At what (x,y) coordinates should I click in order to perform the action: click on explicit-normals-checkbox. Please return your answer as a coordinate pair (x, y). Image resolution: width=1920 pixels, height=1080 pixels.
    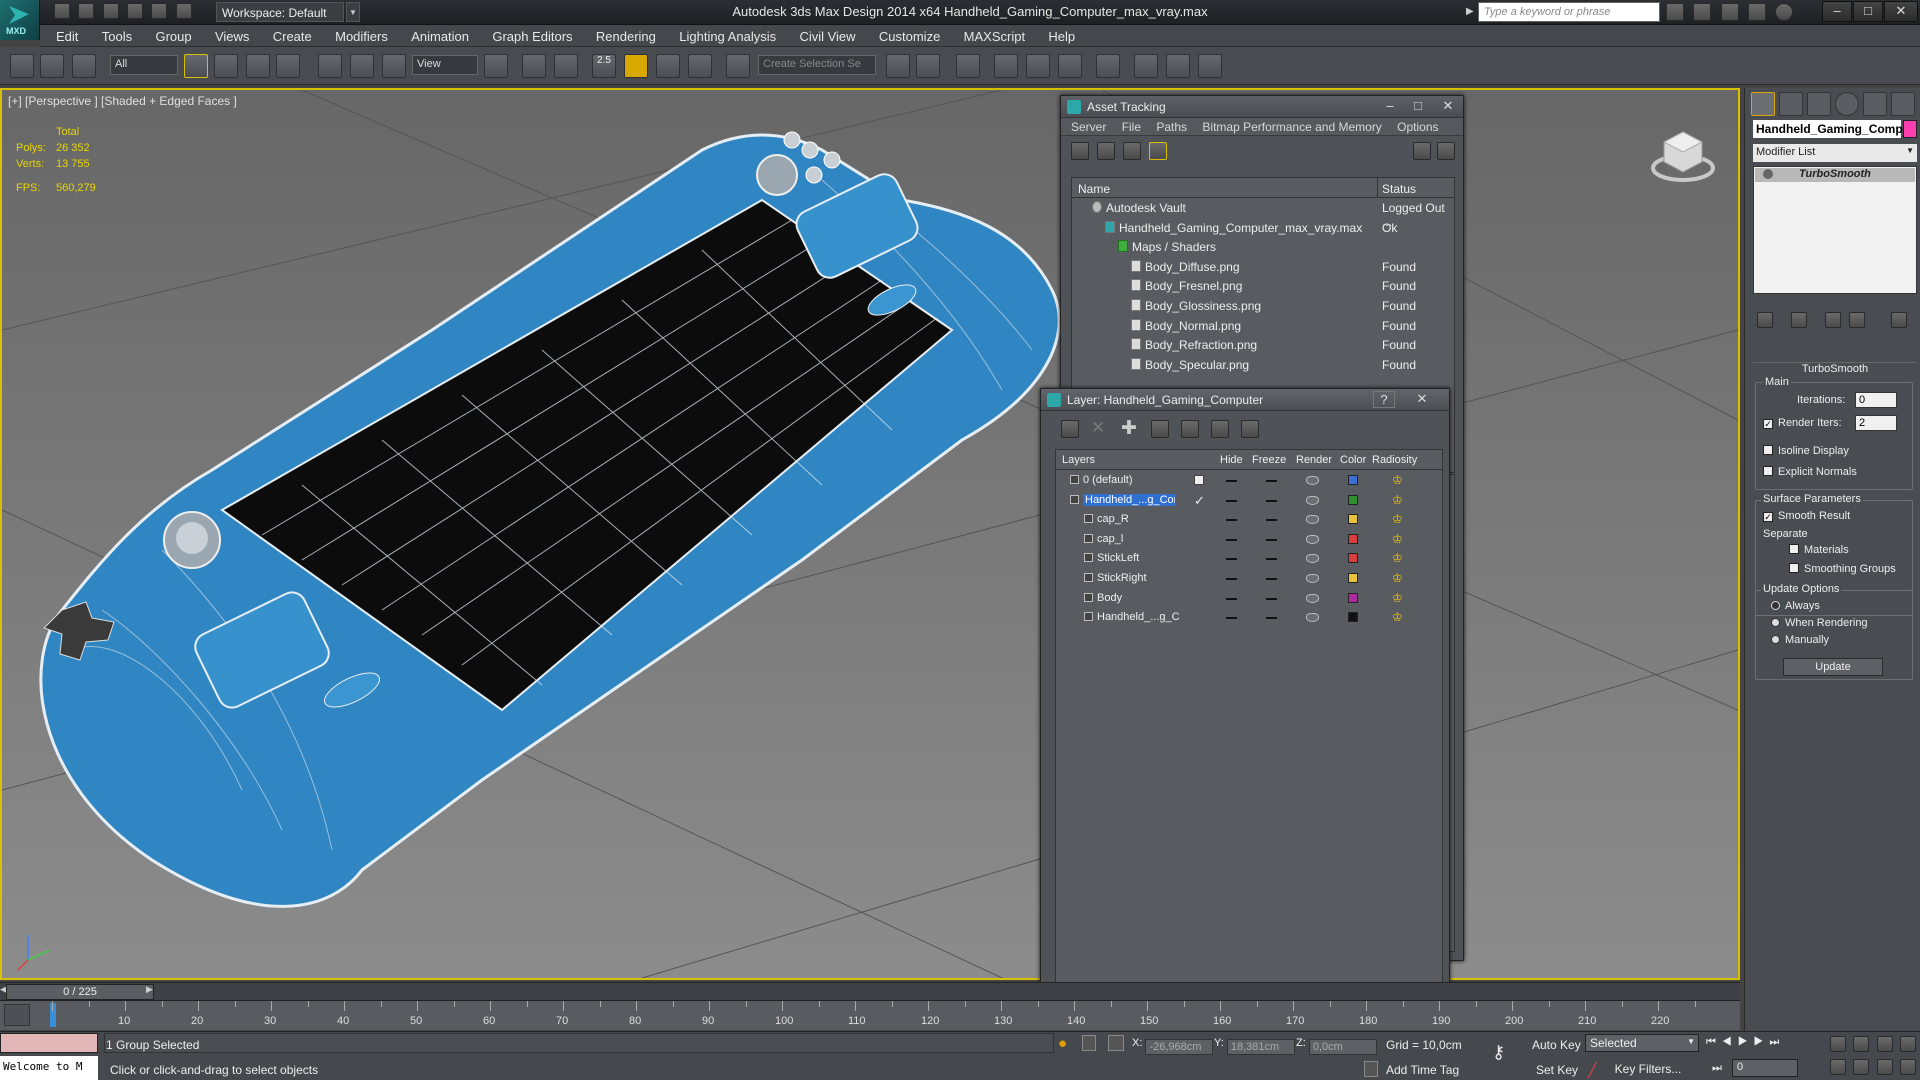
    Looking at the image, I should click on (1768, 471).